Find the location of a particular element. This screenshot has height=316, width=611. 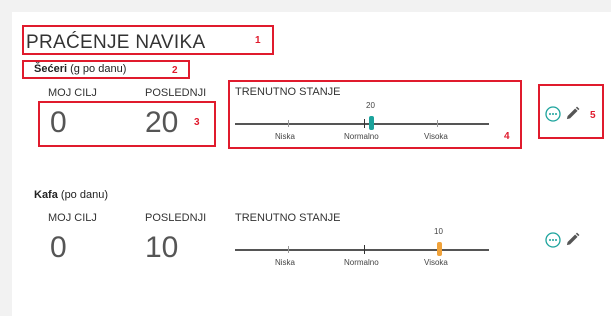

annotation-number: 1 is located at coordinates (258, 40).